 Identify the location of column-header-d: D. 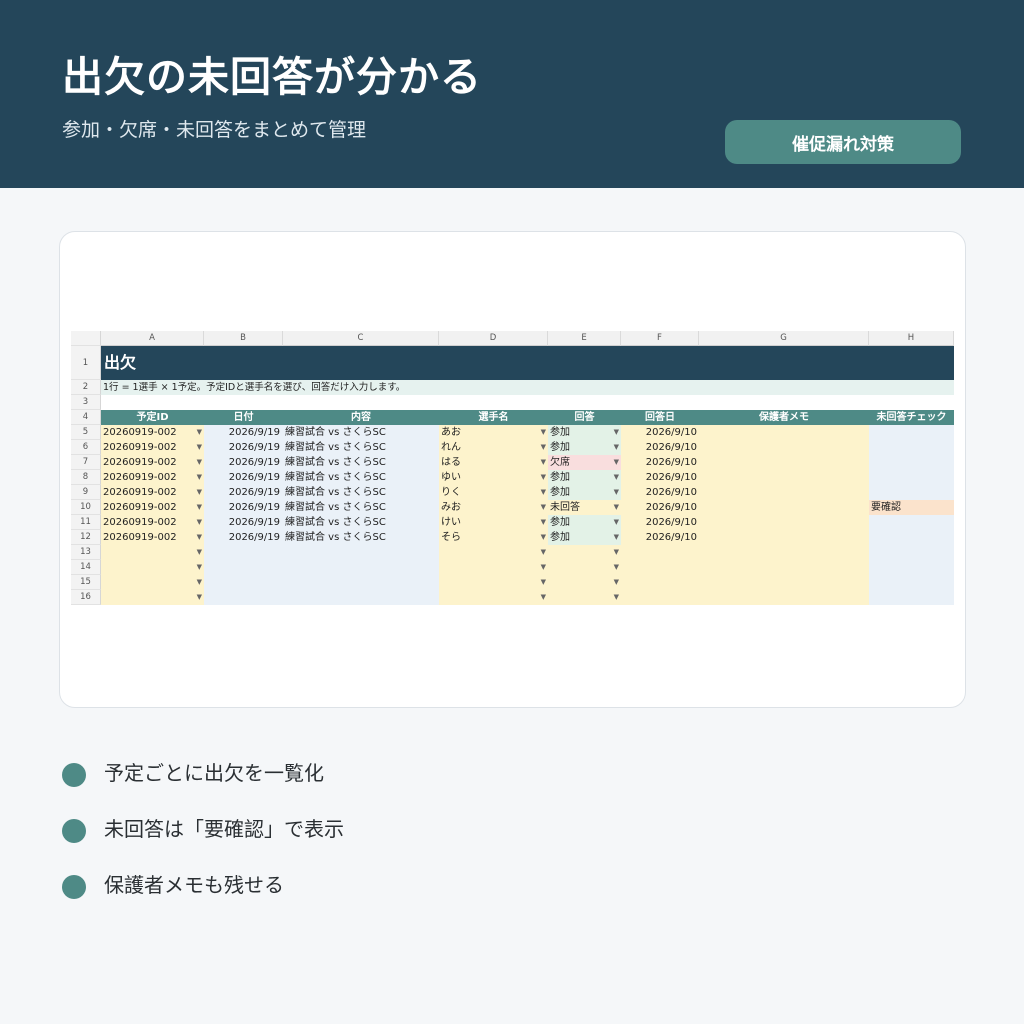
(493, 338).